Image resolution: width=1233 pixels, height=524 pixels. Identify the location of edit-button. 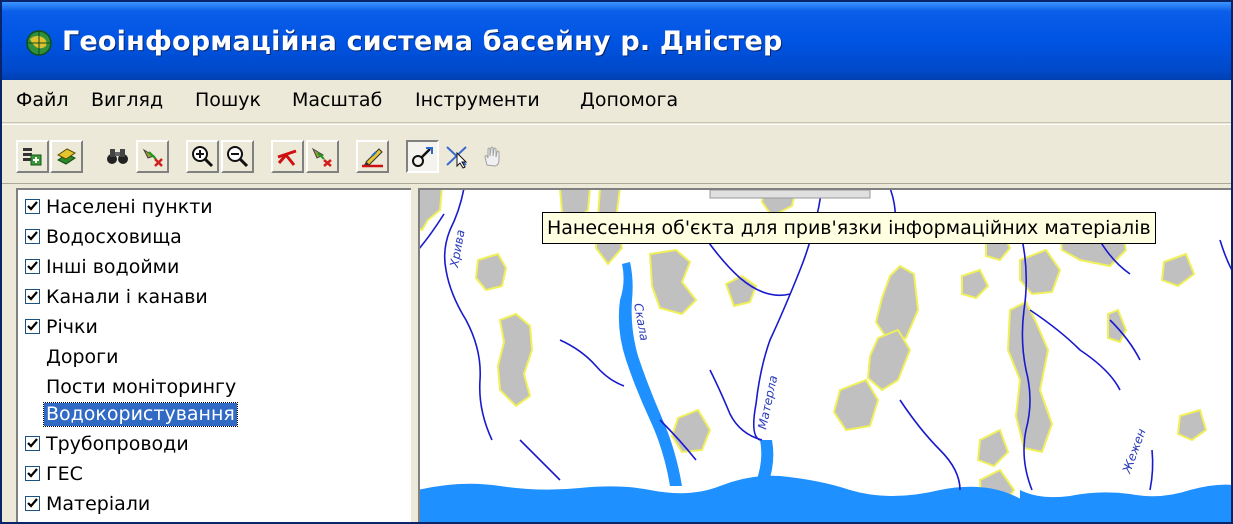
(372, 156).